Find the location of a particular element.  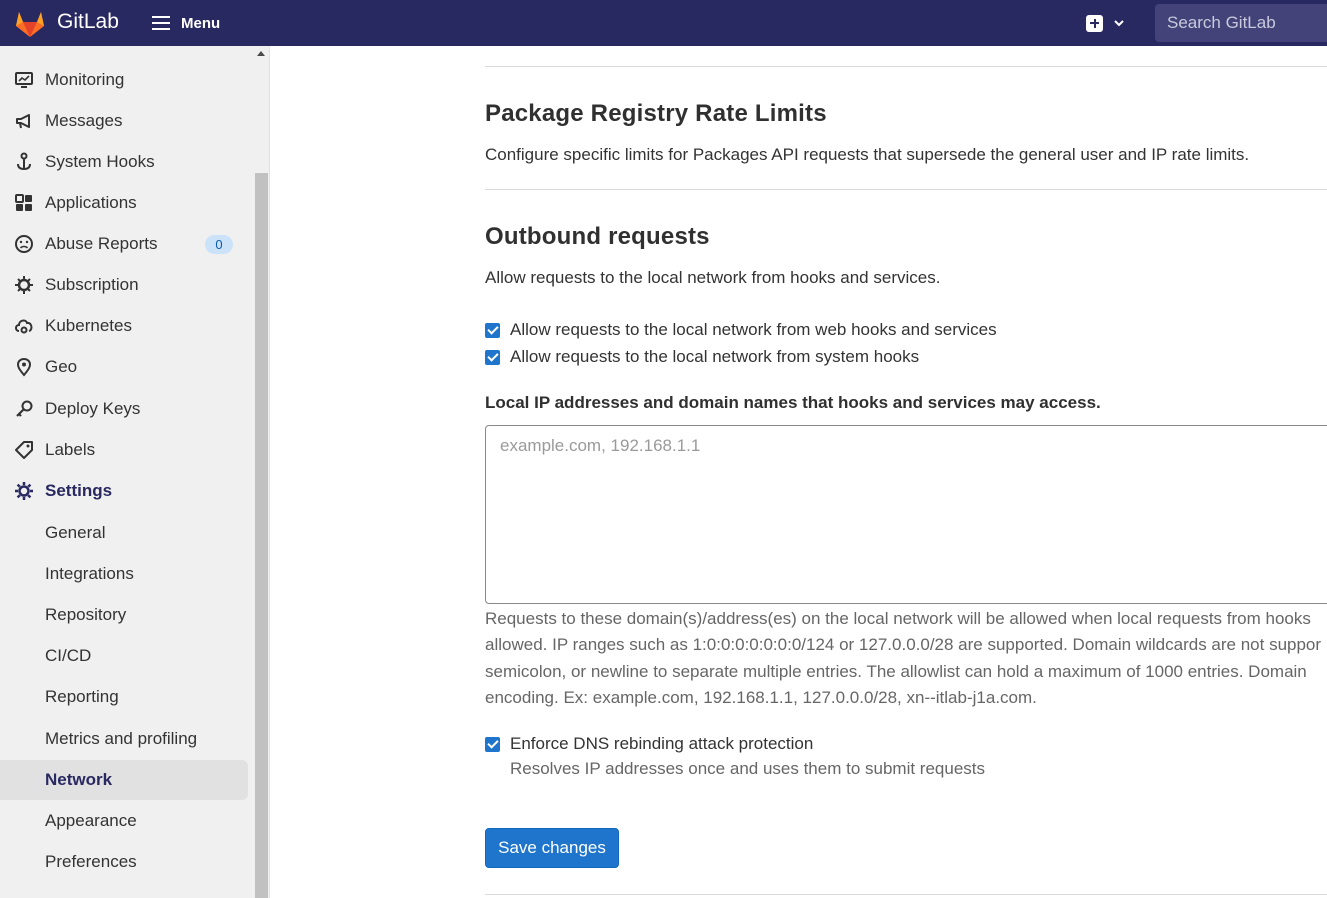

sidebar-scrollbar is located at coordinates (261, 535).